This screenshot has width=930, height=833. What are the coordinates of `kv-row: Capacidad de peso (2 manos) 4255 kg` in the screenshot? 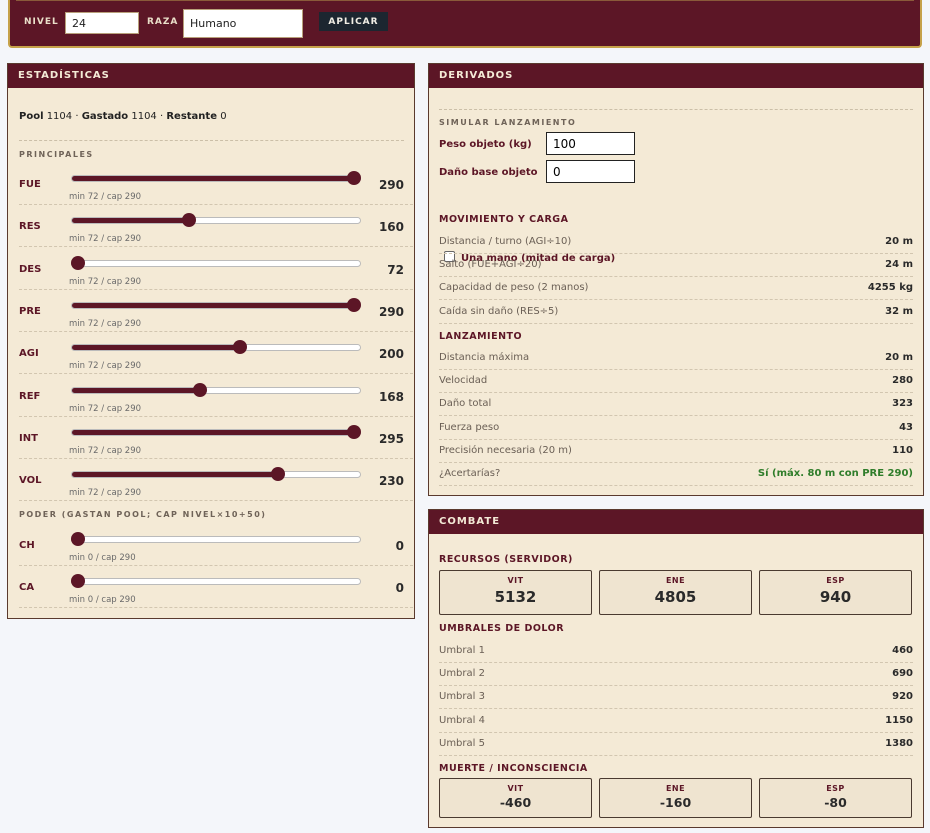 It's located at (676, 289).